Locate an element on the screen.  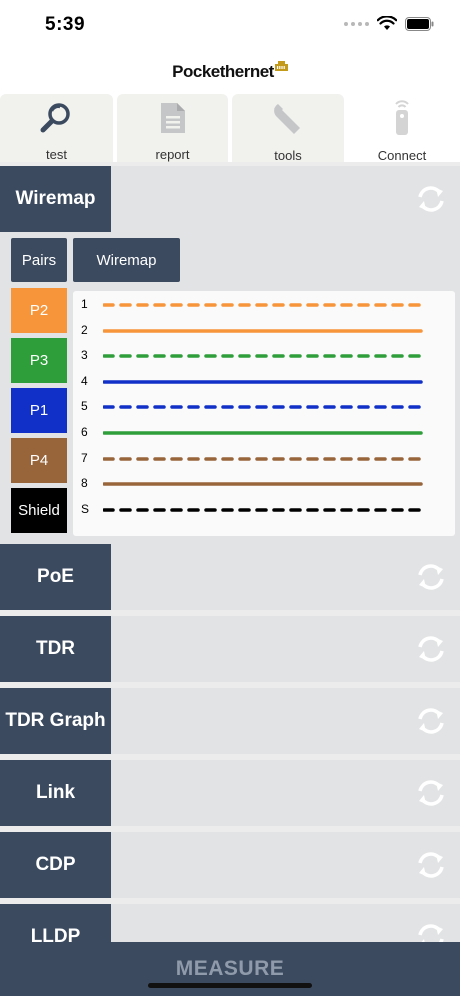
home-indicator is located at coordinates (230, 985).